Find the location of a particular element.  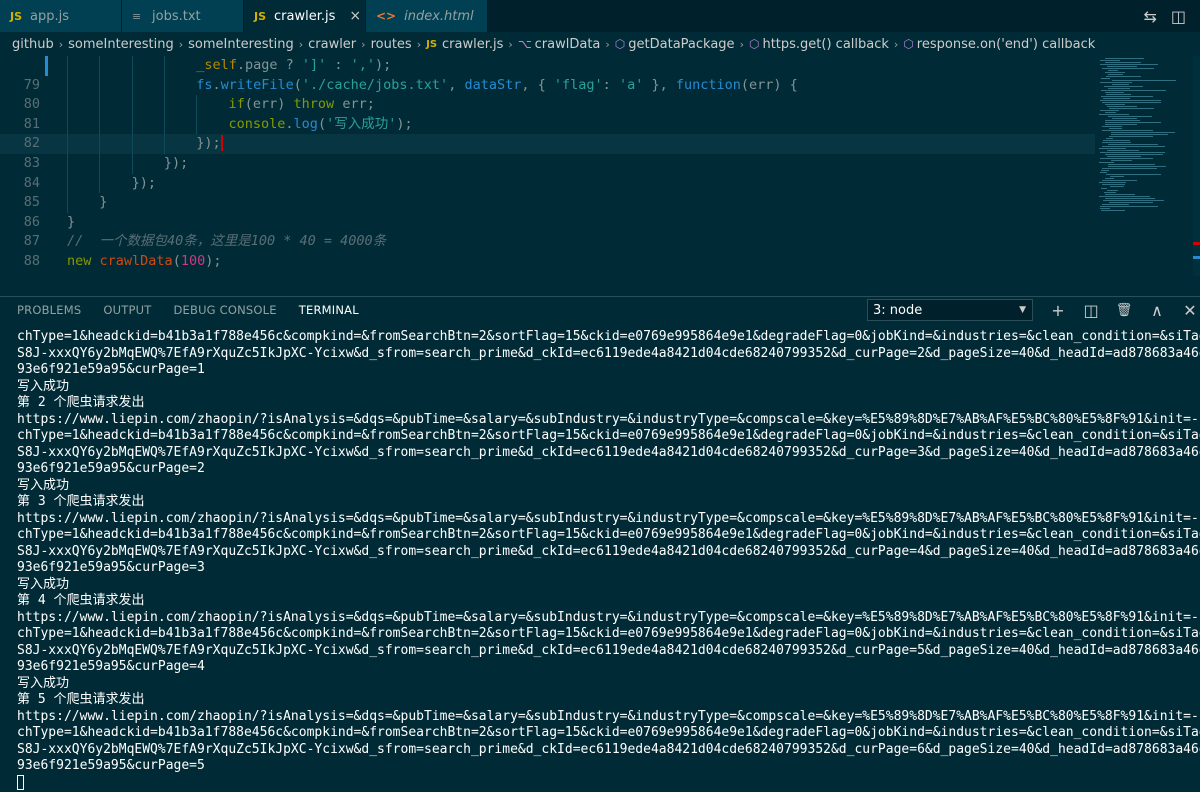

maximize-panel-icon: ∧ is located at coordinates (1157, 310).